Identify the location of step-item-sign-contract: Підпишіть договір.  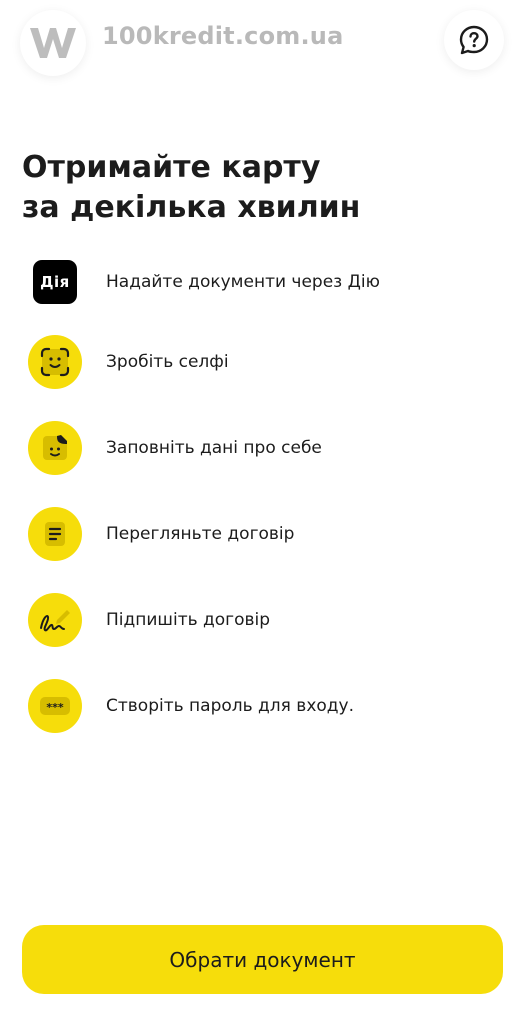
(268, 620).